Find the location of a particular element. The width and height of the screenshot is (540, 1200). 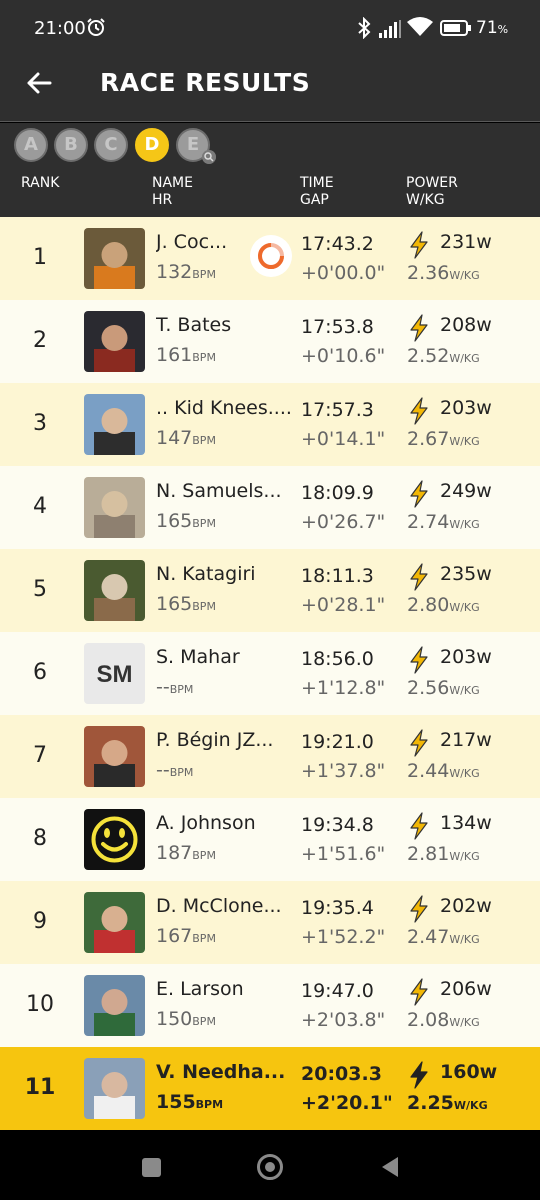

power-watts: 134w is located at coordinates (466, 823).